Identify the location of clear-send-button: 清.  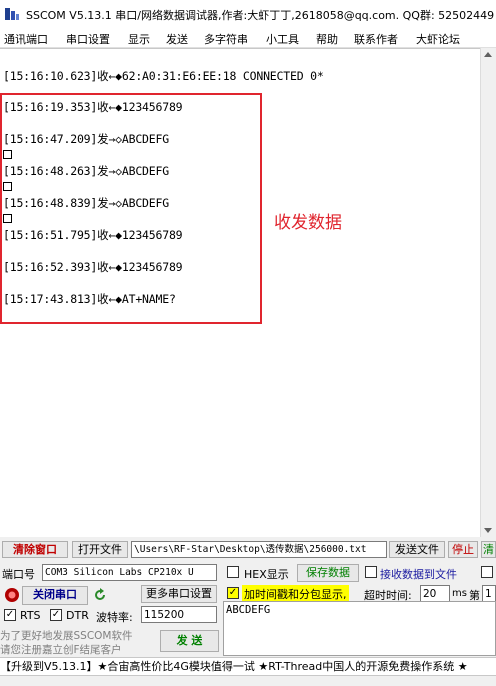
(488, 549).